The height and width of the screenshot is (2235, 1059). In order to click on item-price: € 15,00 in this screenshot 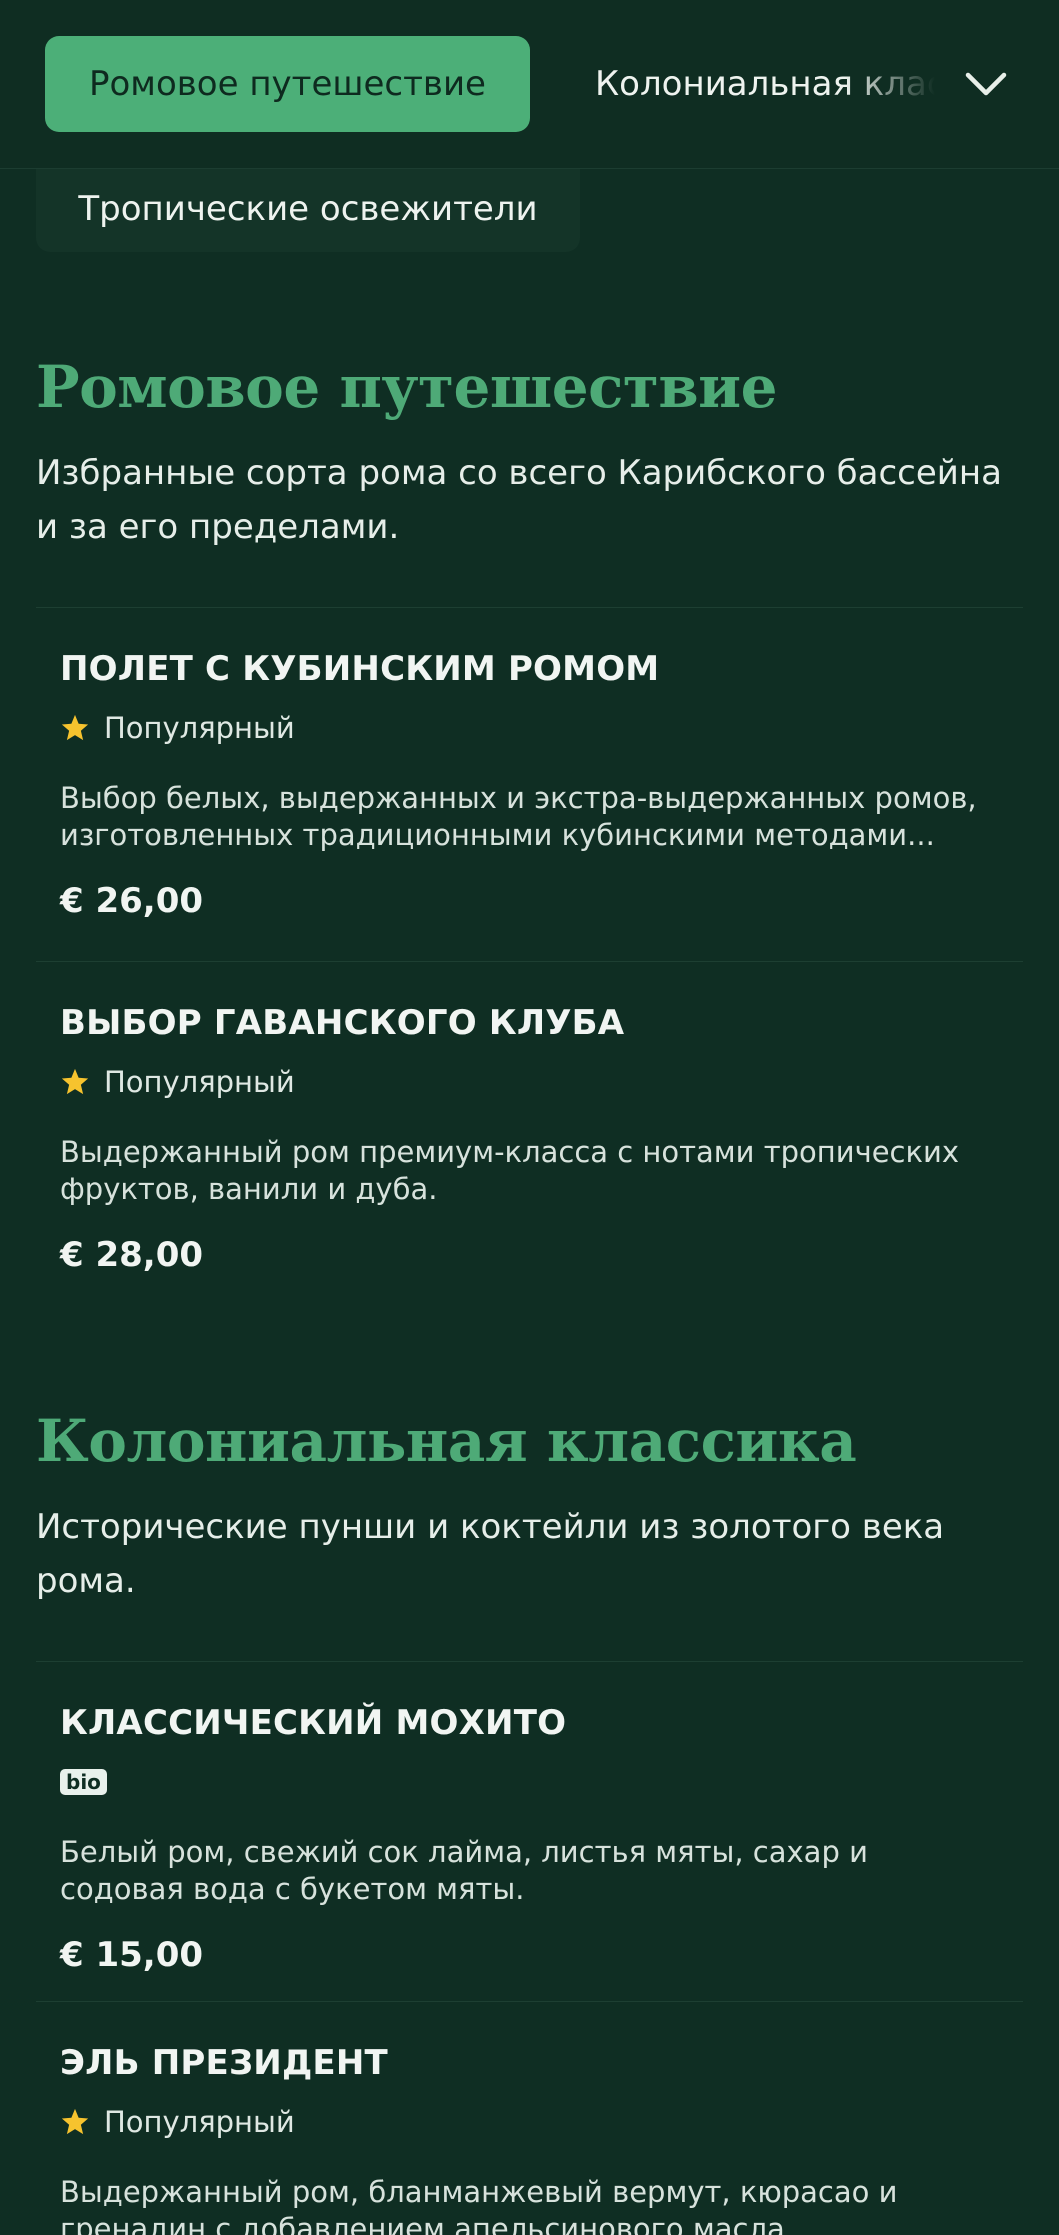, I will do `click(132, 1954)`.